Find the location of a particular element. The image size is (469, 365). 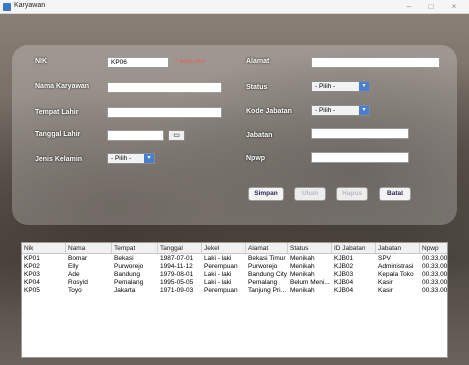

table-cell: Bomar is located at coordinates (78, 258).